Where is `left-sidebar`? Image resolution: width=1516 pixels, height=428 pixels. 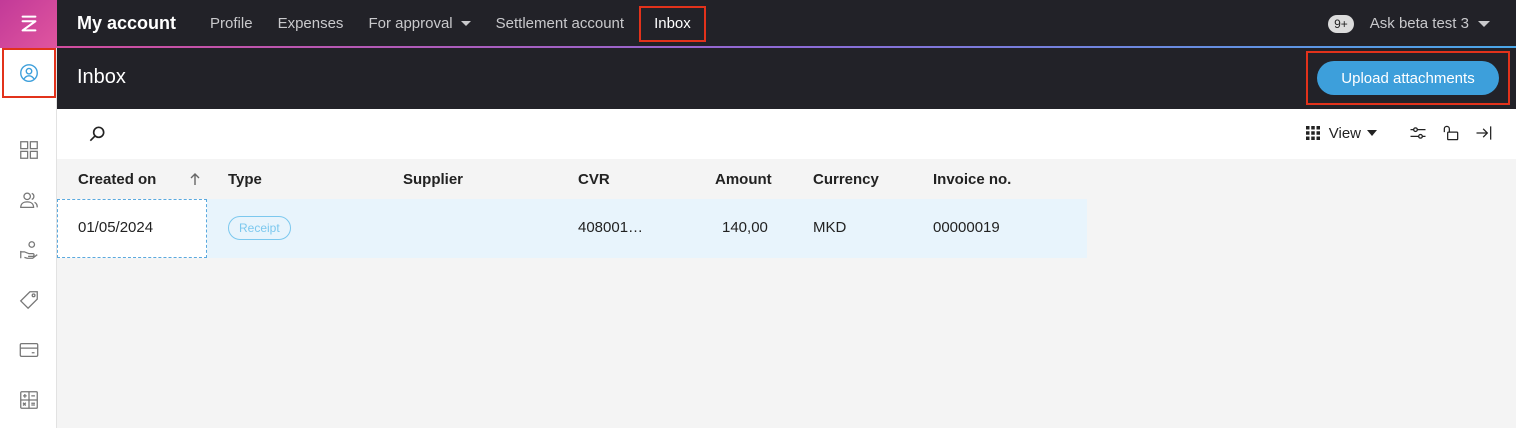 left-sidebar is located at coordinates (28, 214).